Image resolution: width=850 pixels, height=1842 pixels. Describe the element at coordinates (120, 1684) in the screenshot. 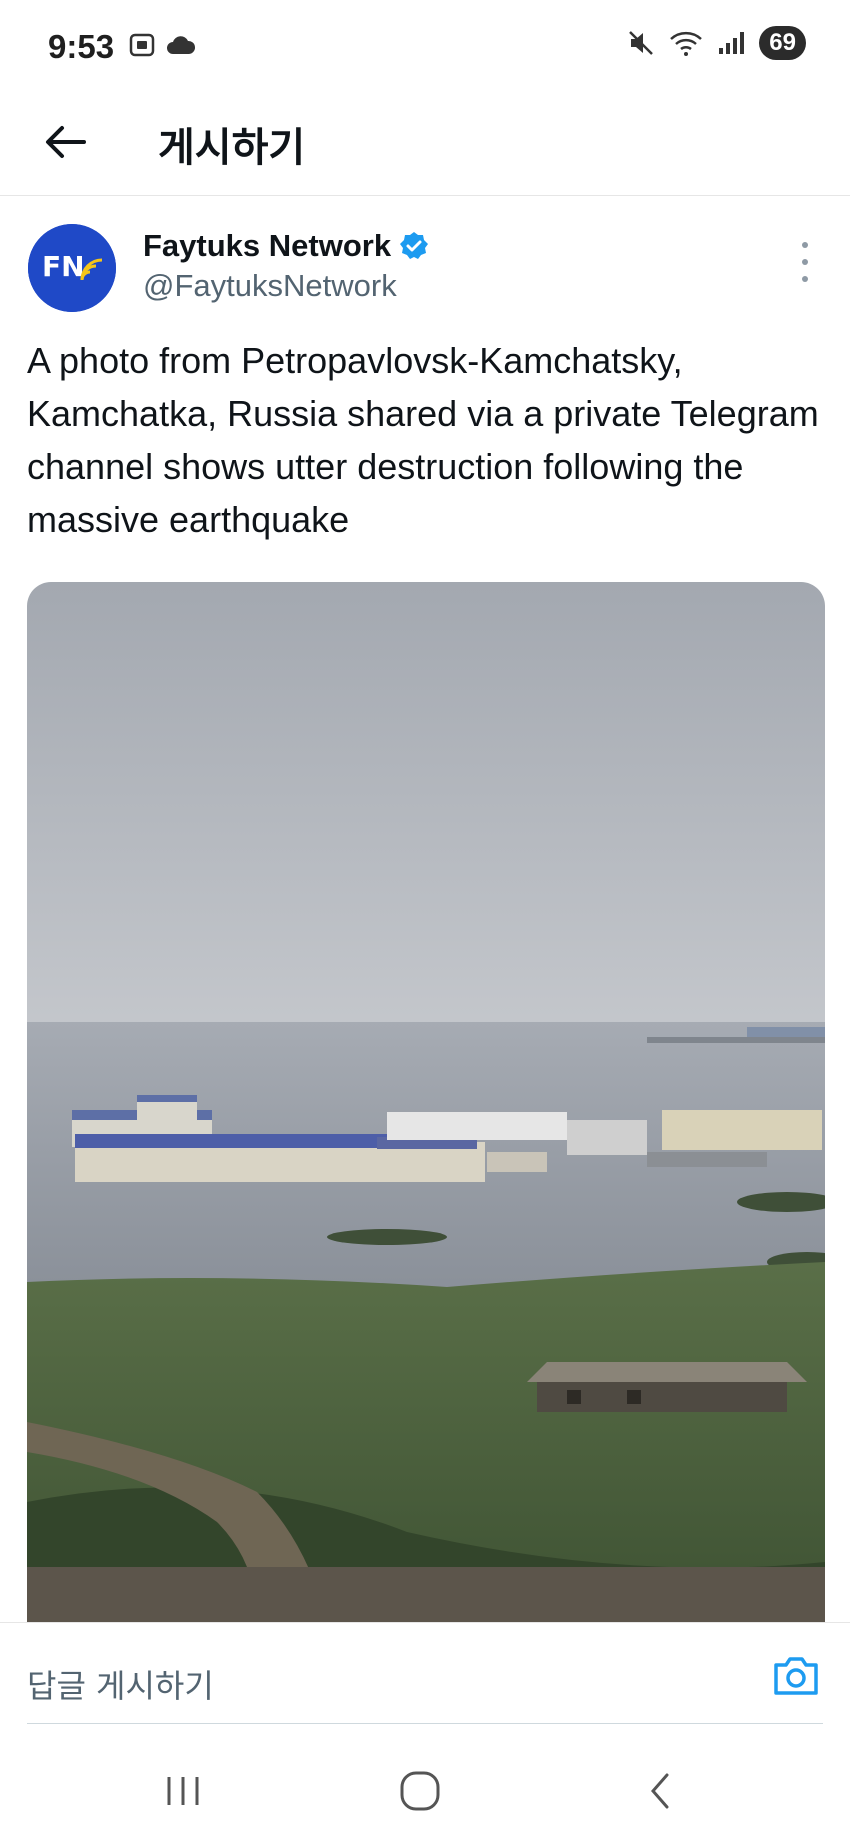

I see `reply-input: 답글 게시하기` at that location.